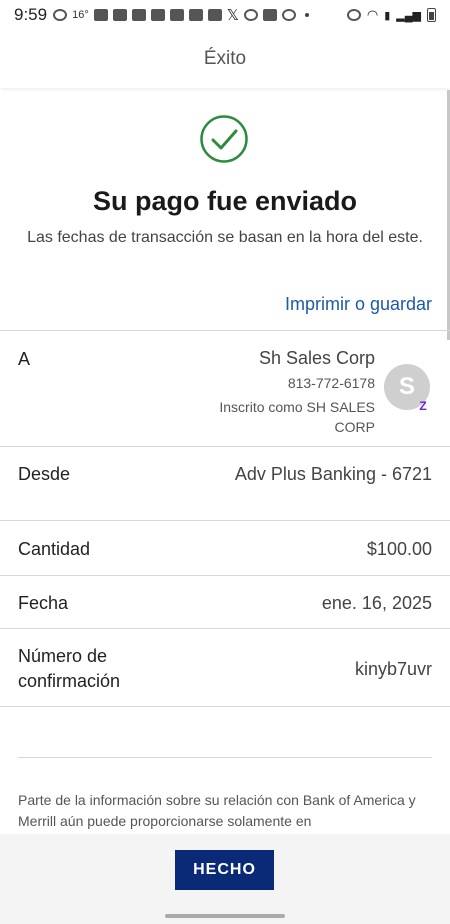  Describe the element at coordinates (399, 549) in the screenshot. I see `amount-value: $100.00` at that location.